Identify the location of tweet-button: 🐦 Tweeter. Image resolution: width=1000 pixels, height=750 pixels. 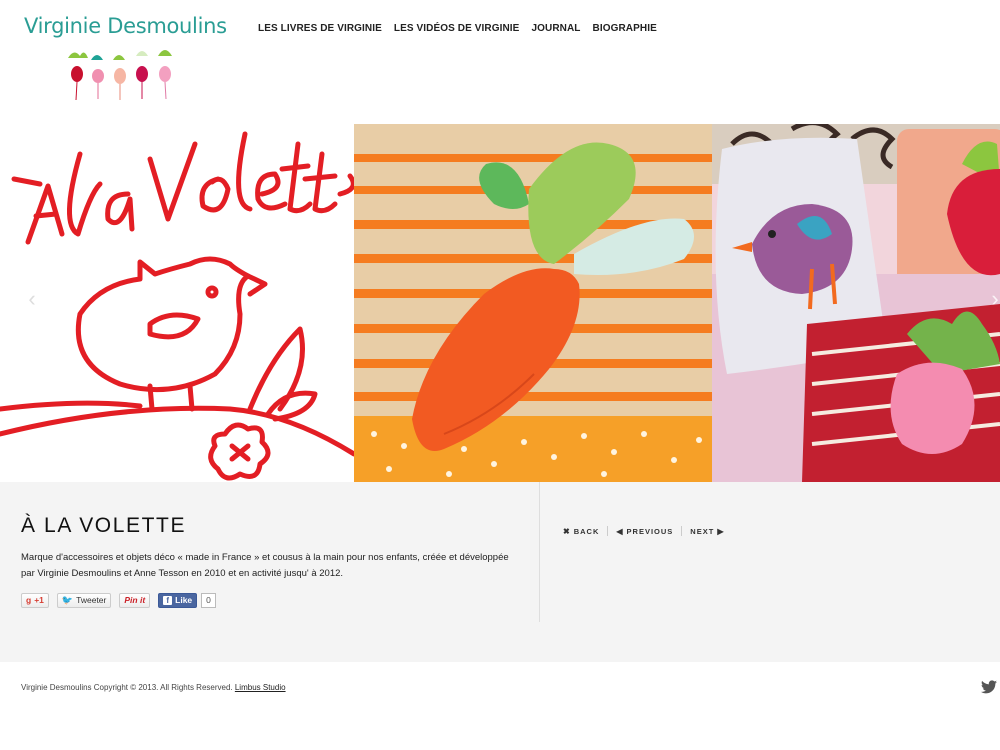
(84, 600).